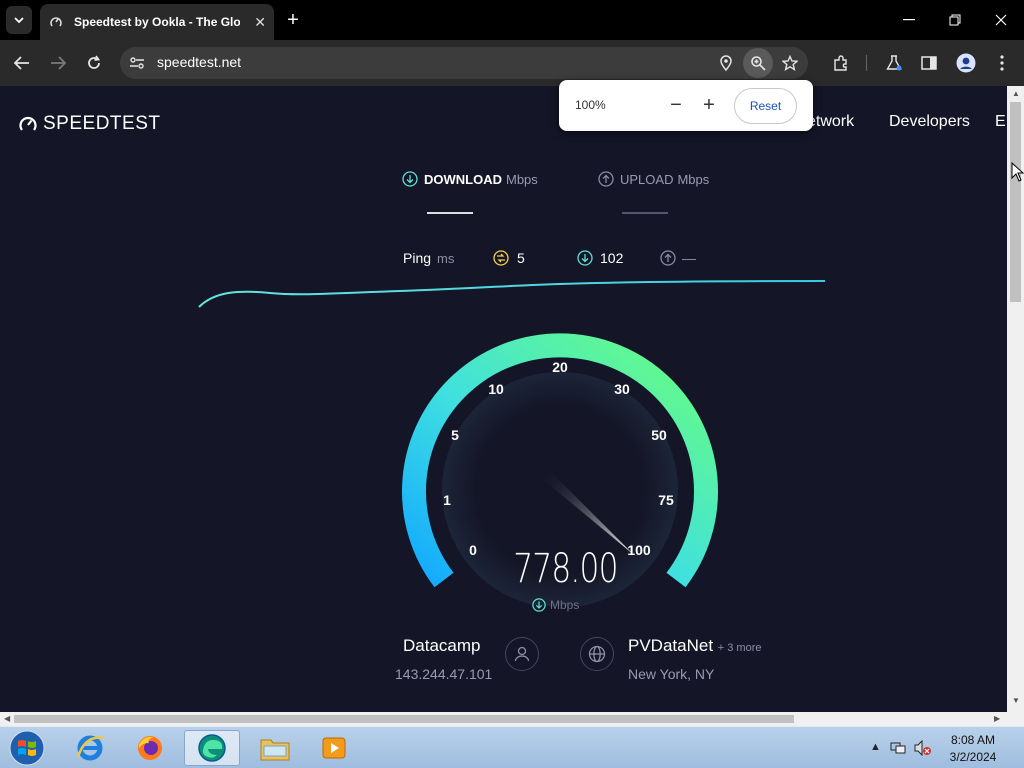 The width and height of the screenshot is (1024, 768). I want to click on side-panel-icon, so click(929, 63).